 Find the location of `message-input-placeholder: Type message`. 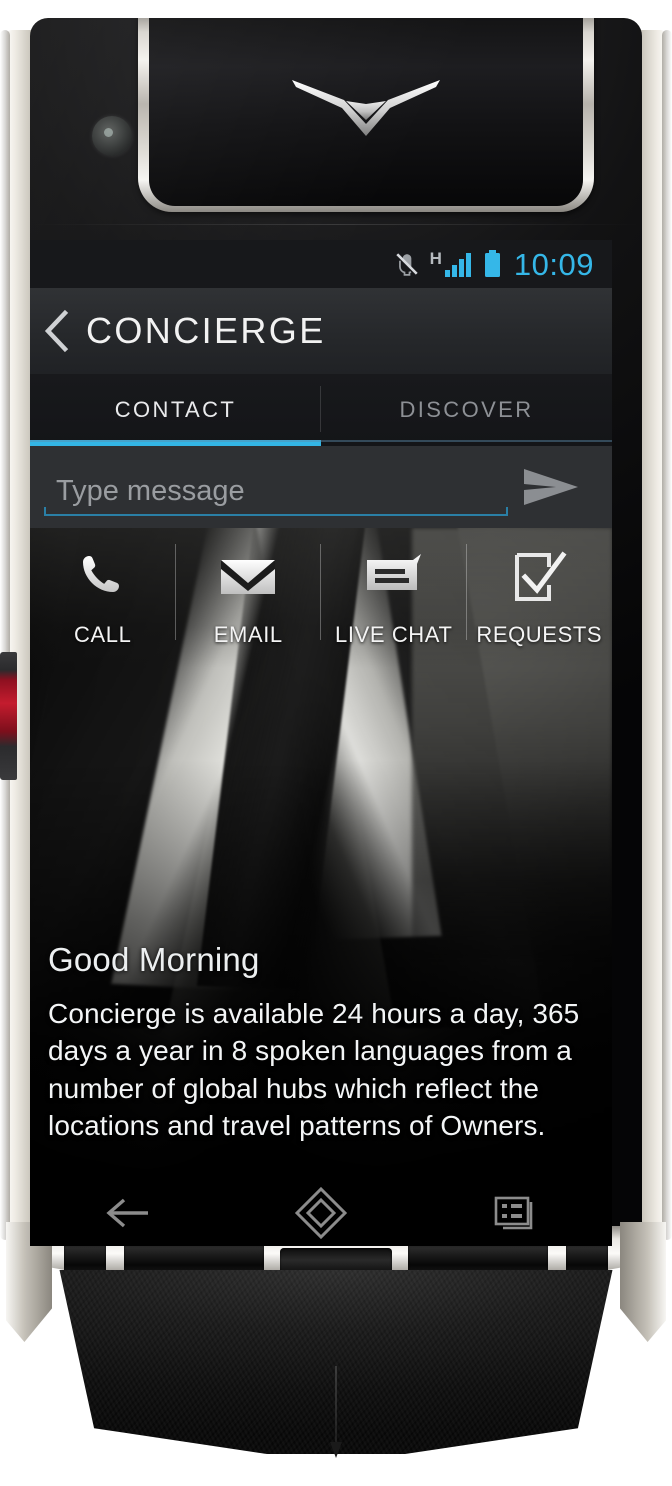

message-input-placeholder: Type message is located at coordinates (150, 491).